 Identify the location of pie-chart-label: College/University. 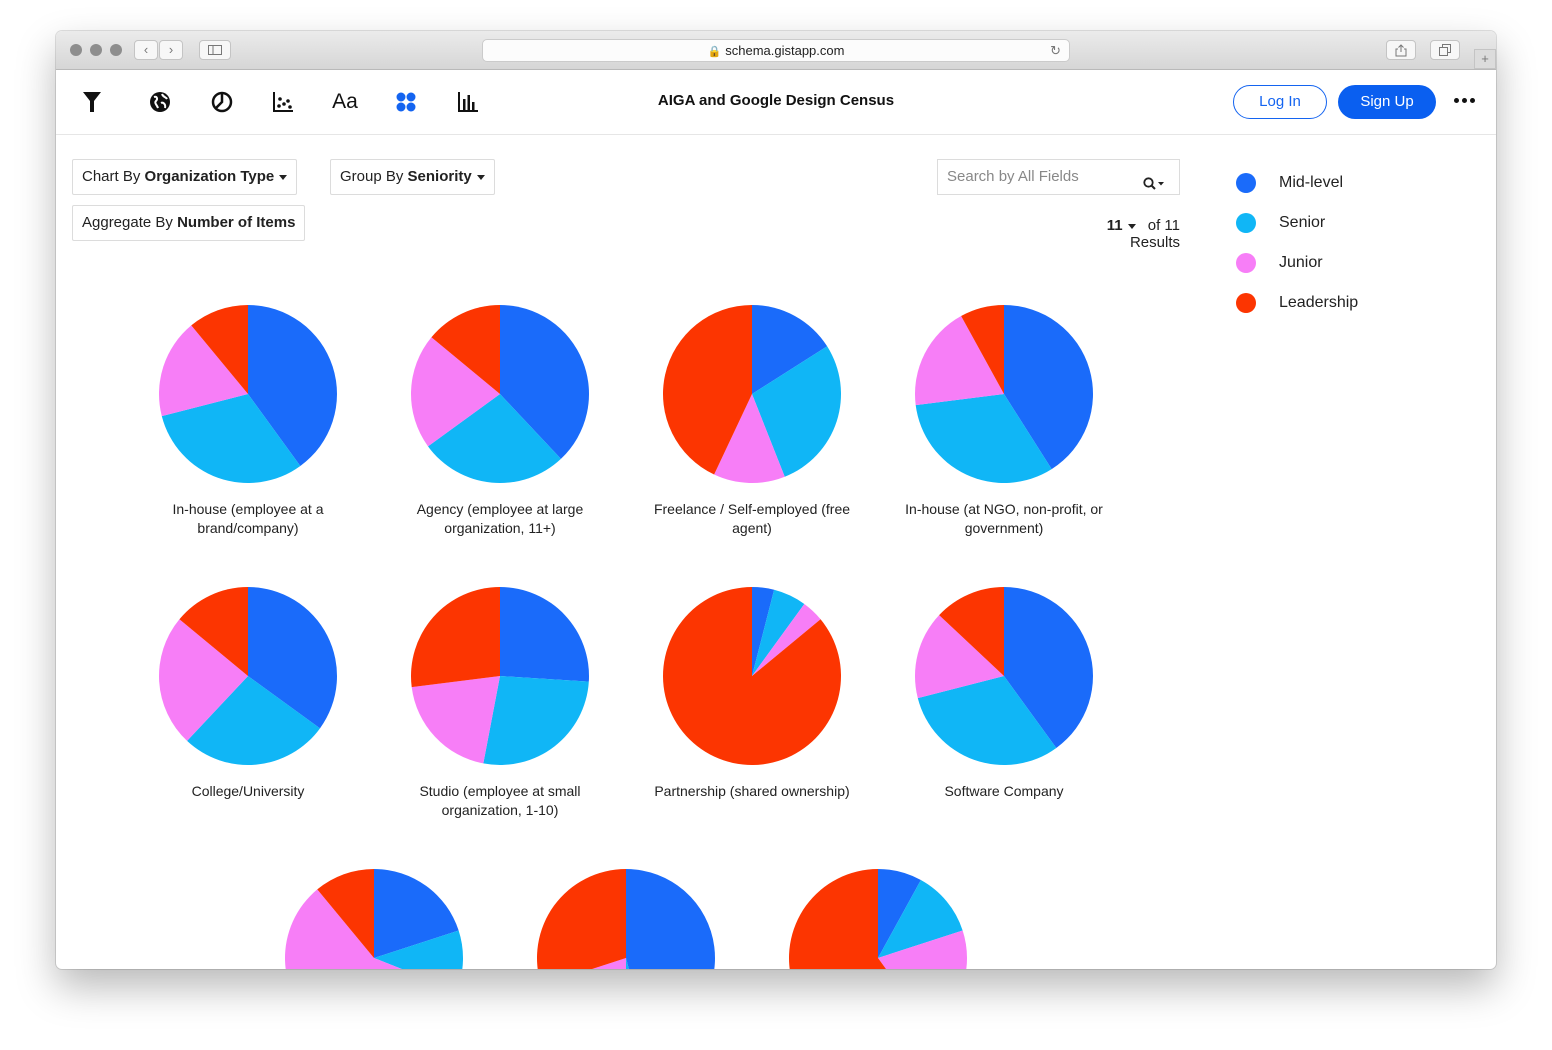
(248, 791).